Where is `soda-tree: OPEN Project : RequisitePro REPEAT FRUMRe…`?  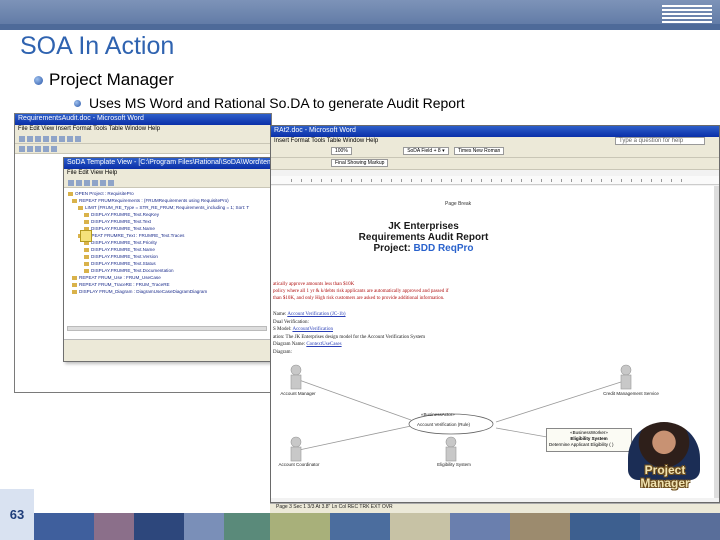 soda-tree: OPEN Project : RequisitePro REPEAT FRUMRe… is located at coordinates (168, 242).